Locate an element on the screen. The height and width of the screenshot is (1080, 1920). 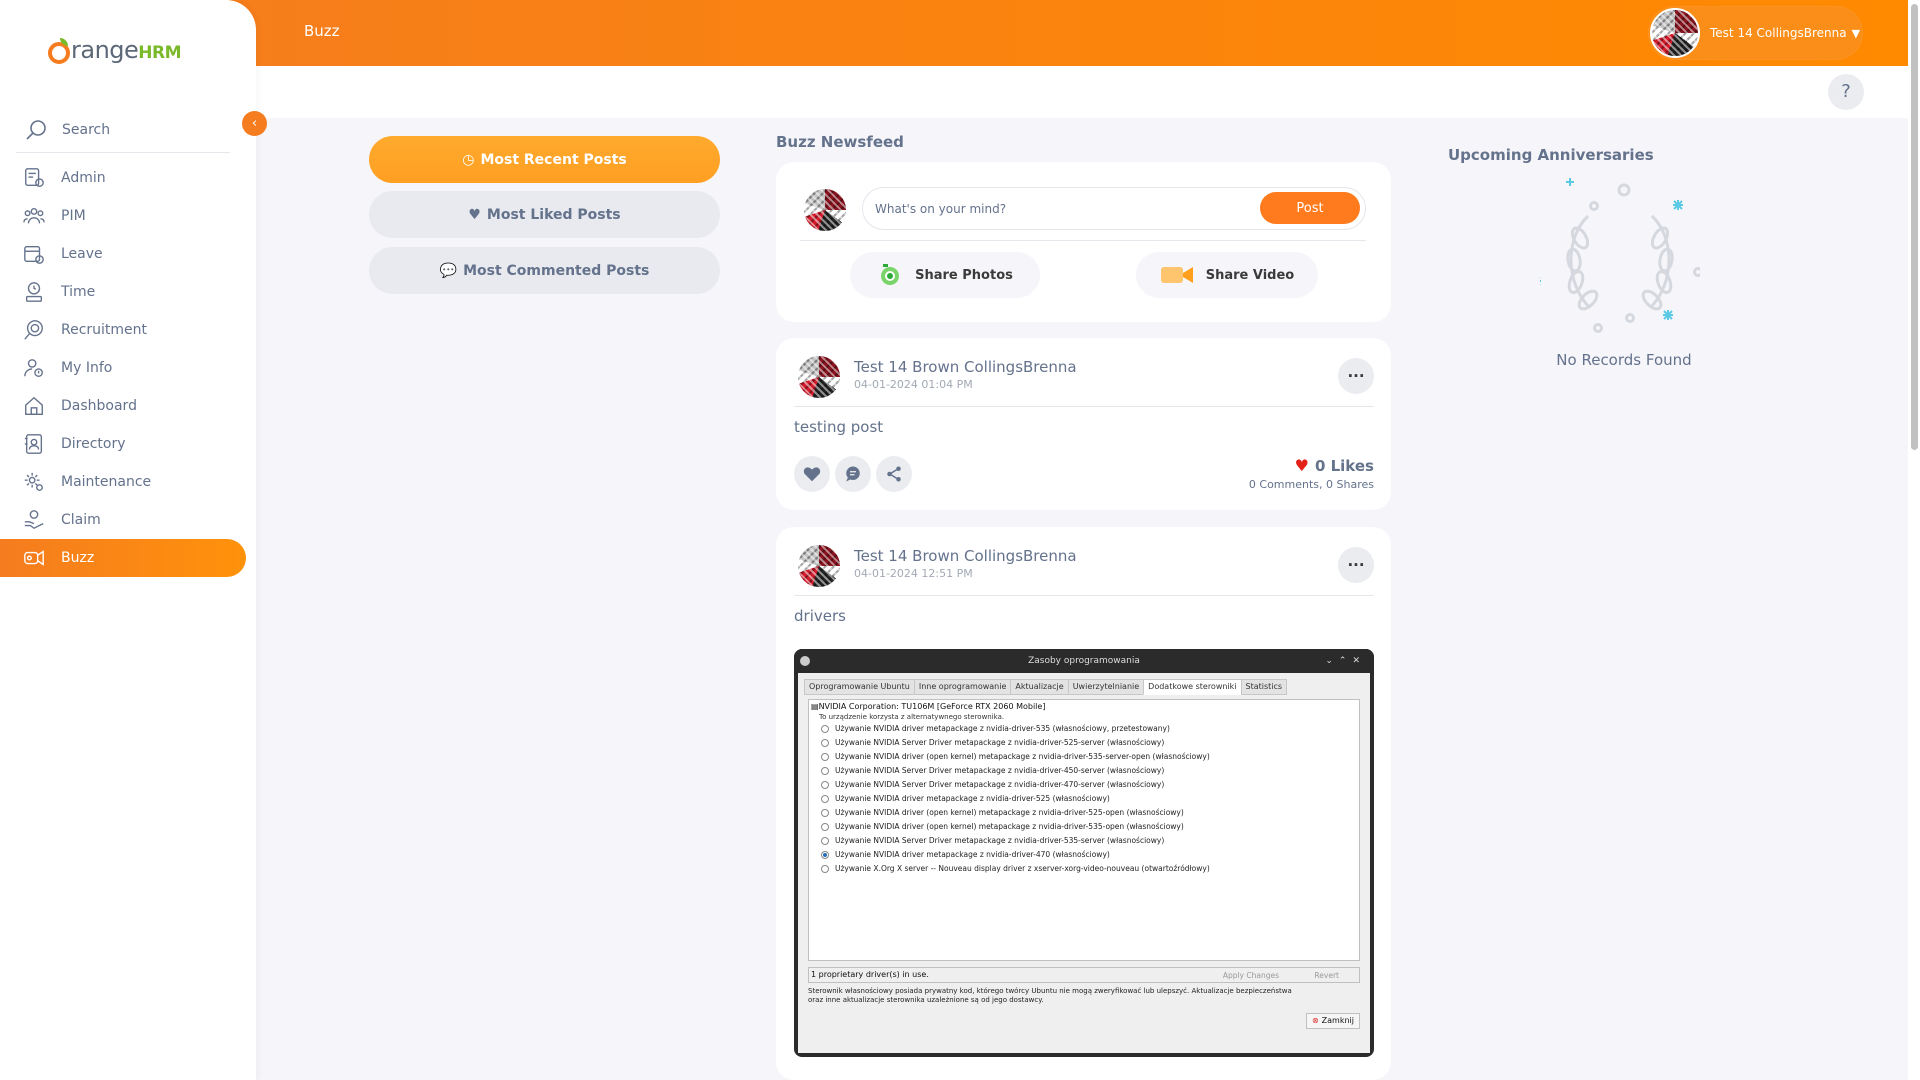
most-recent-posts-button: ◷ Most Recent Posts is located at coordinates (544, 159).